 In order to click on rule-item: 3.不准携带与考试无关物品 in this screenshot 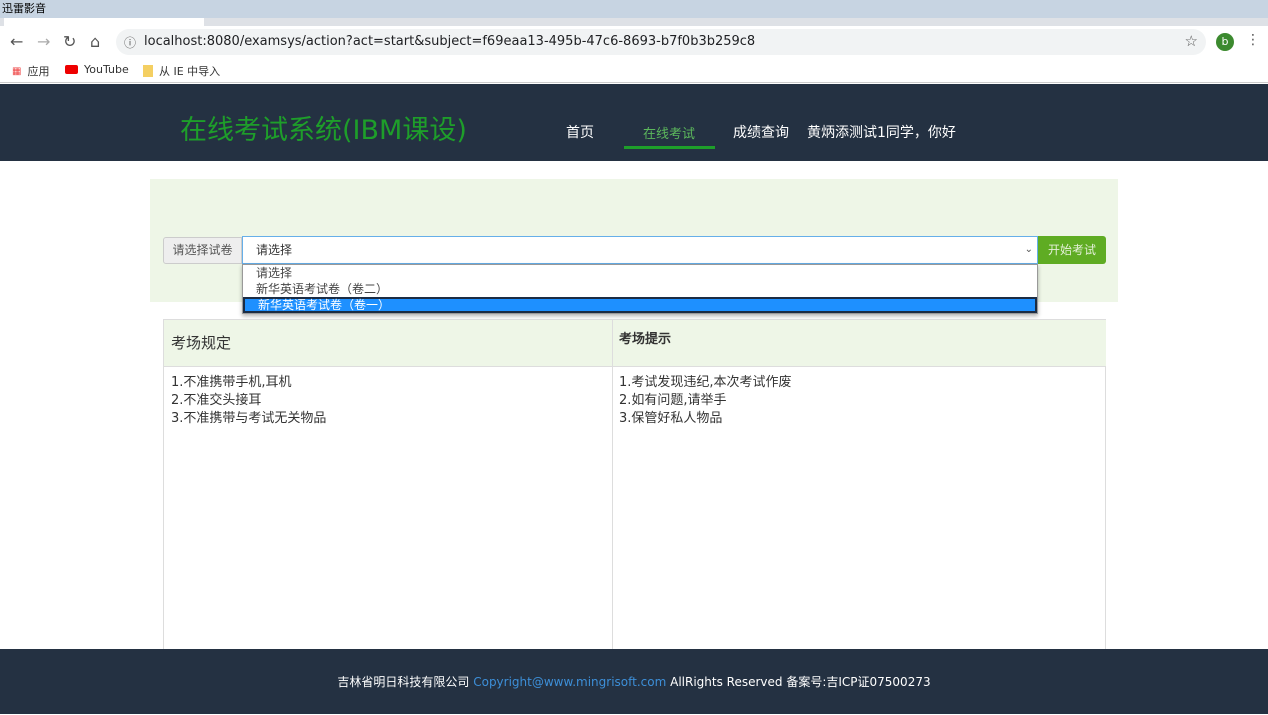, I will do `click(249, 418)`.